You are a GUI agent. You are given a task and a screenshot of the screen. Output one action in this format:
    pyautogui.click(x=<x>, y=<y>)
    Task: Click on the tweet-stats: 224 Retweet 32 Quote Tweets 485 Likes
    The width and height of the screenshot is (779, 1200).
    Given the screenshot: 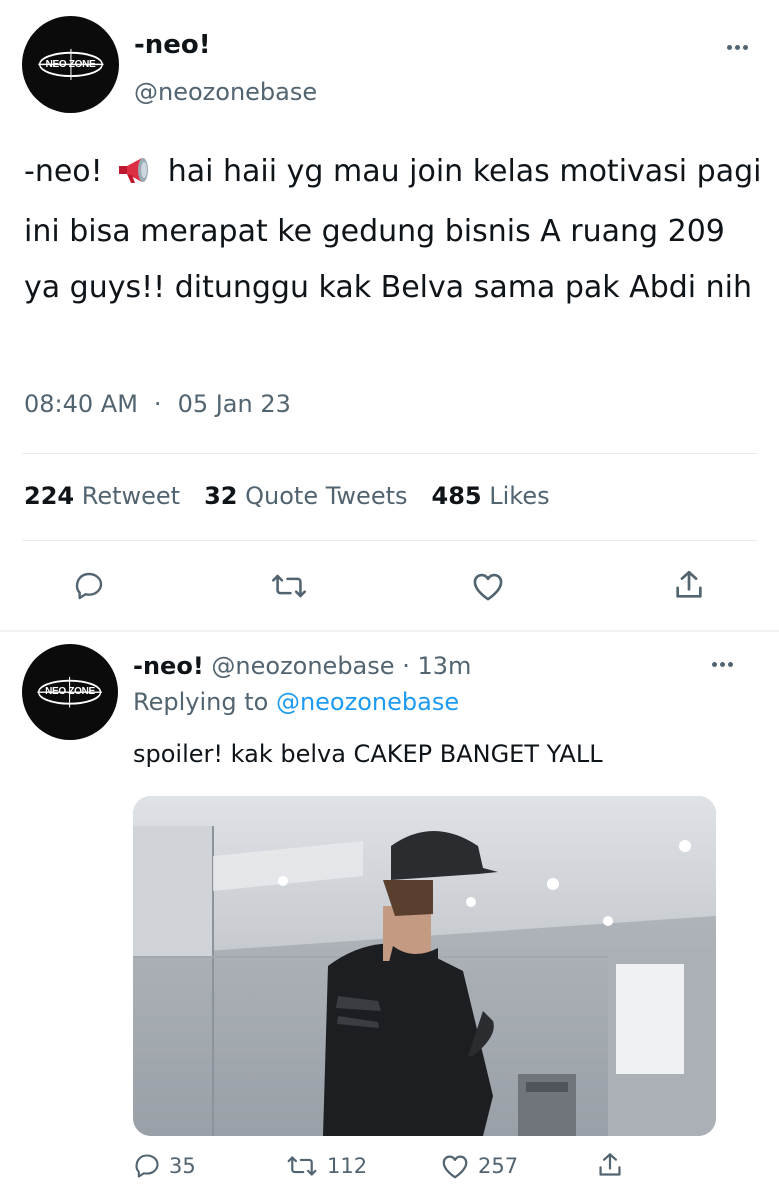 What is the action you would take?
    pyautogui.click(x=287, y=496)
    